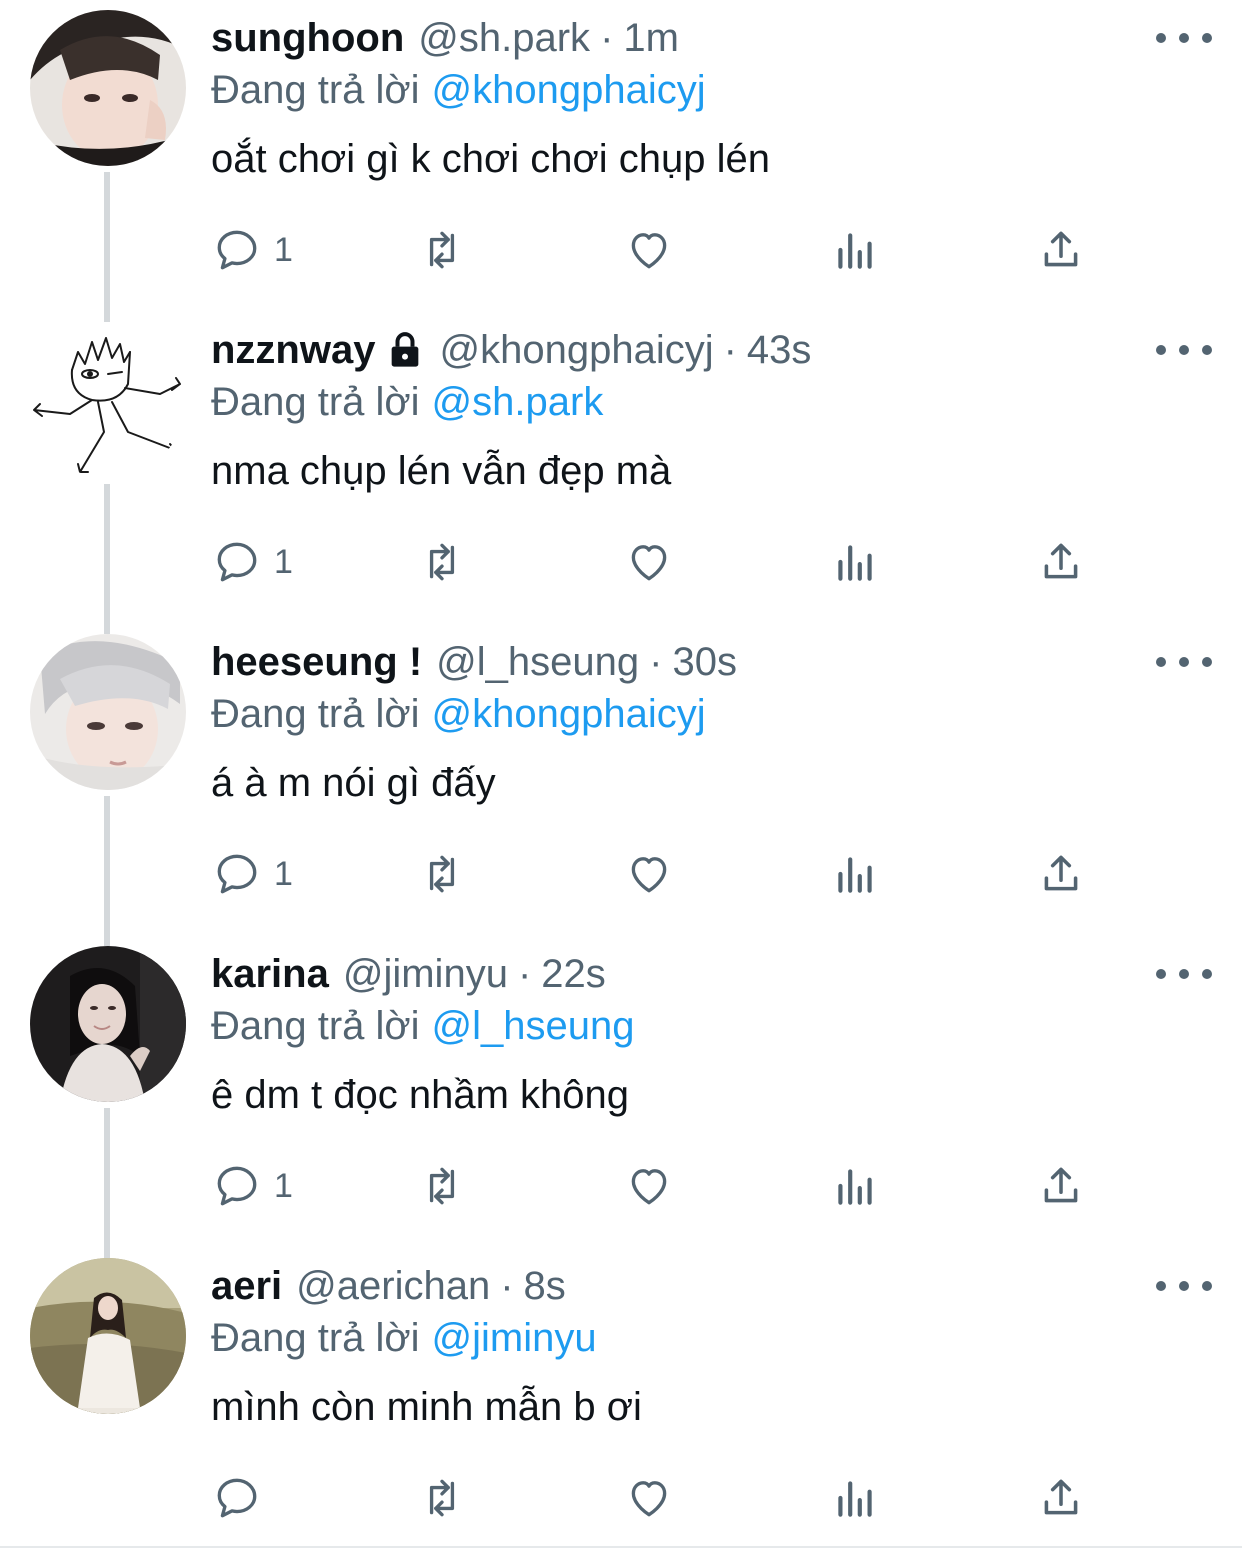  Describe the element at coordinates (270, 974) in the screenshot. I see `display-name: karina` at that location.